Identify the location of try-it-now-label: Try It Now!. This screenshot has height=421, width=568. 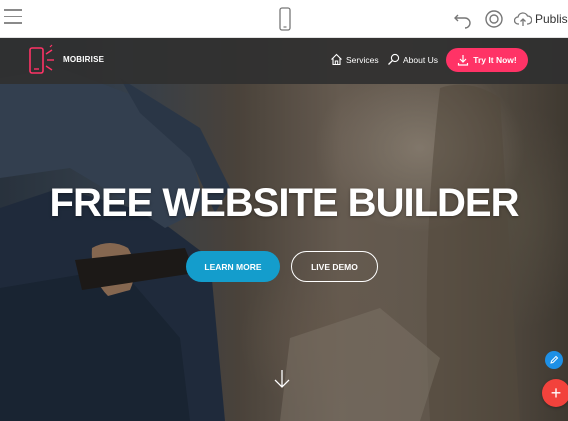
(495, 60).